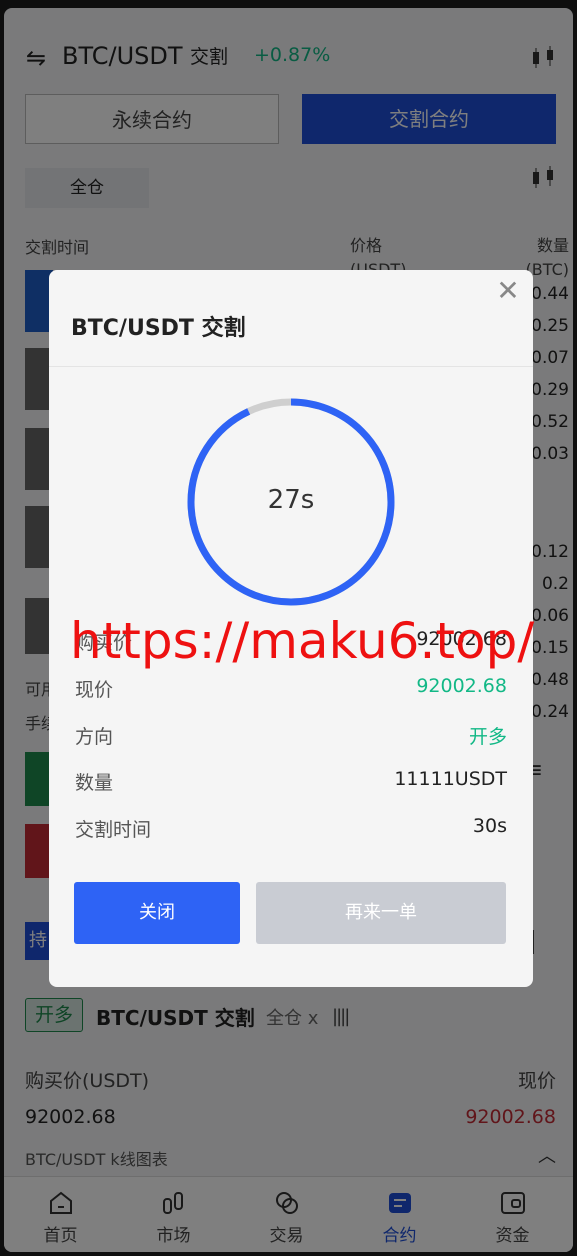 This screenshot has height=1256, width=577. What do you see at coordinates (94, 737) in the screenshot?
I see `direction-label: 方向` at bounding box center [94, 737].